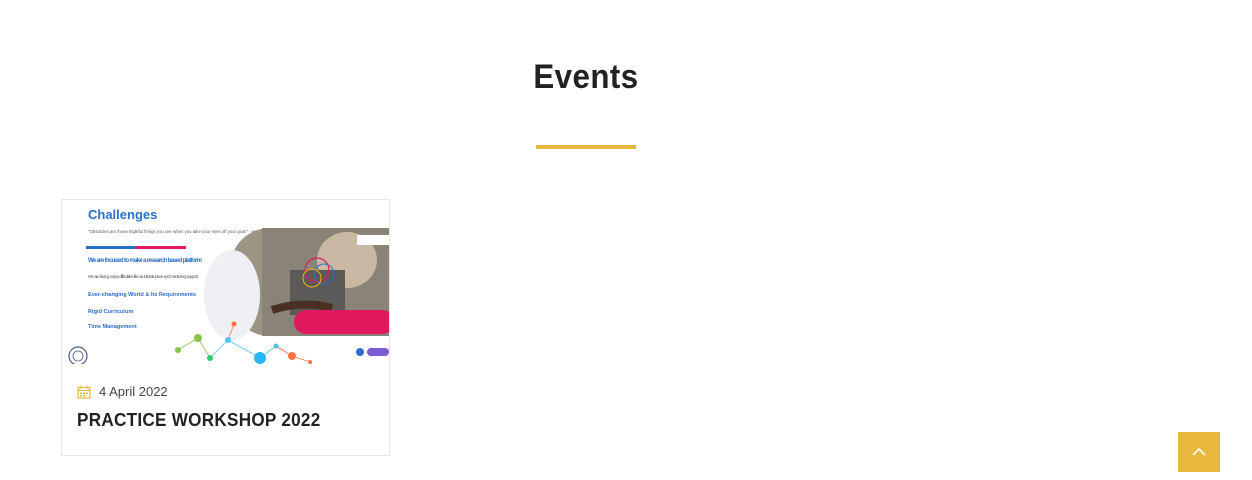  I want to click on thumbnail-item-1: Ever-changing World & Its Requirements, so click(142, 295).